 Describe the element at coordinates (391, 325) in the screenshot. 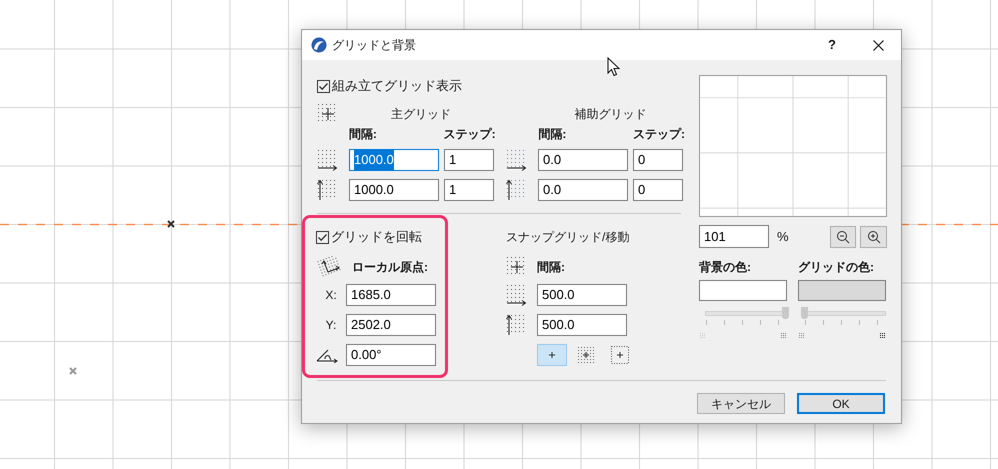

I see `input-field: 2502.0` at that location.